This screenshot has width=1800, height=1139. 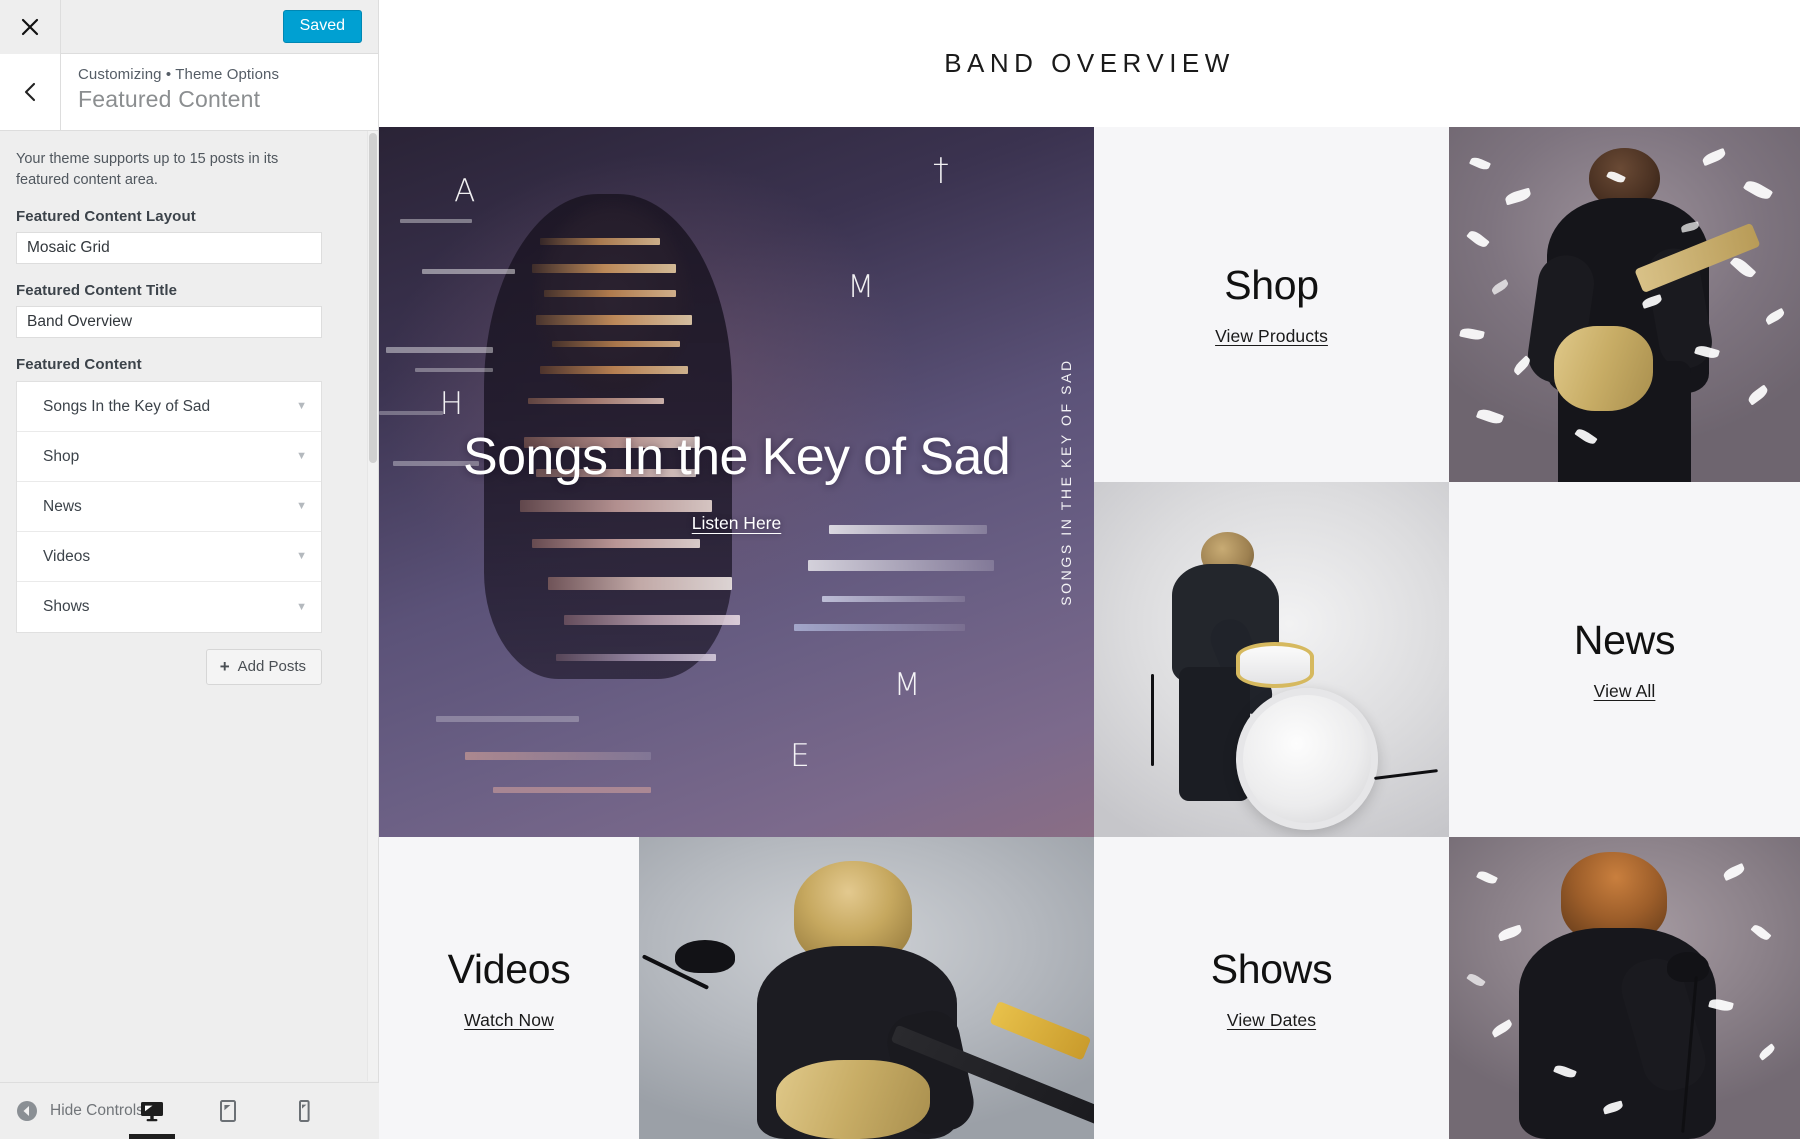 I want to click on photo-guitarist-feathers, so click(x=1624, y=304).